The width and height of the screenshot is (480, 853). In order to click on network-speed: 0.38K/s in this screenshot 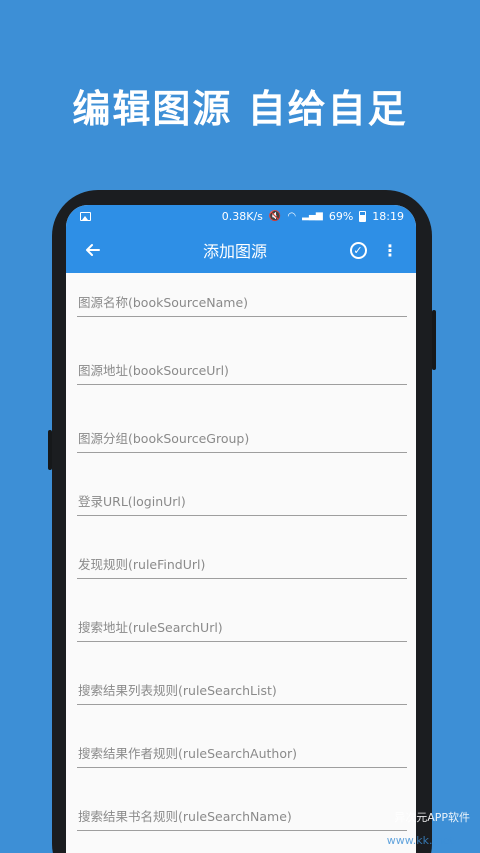, I will do `click(242, 216)`.